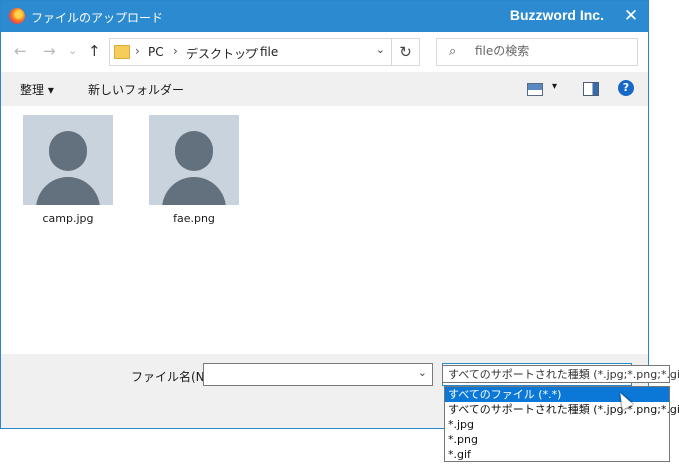 The width and height of the screenshot is (679, 467). Describe the element at coordinates (68, 218) in the screenshot. I see `file-name: camp.jpg` at that location.